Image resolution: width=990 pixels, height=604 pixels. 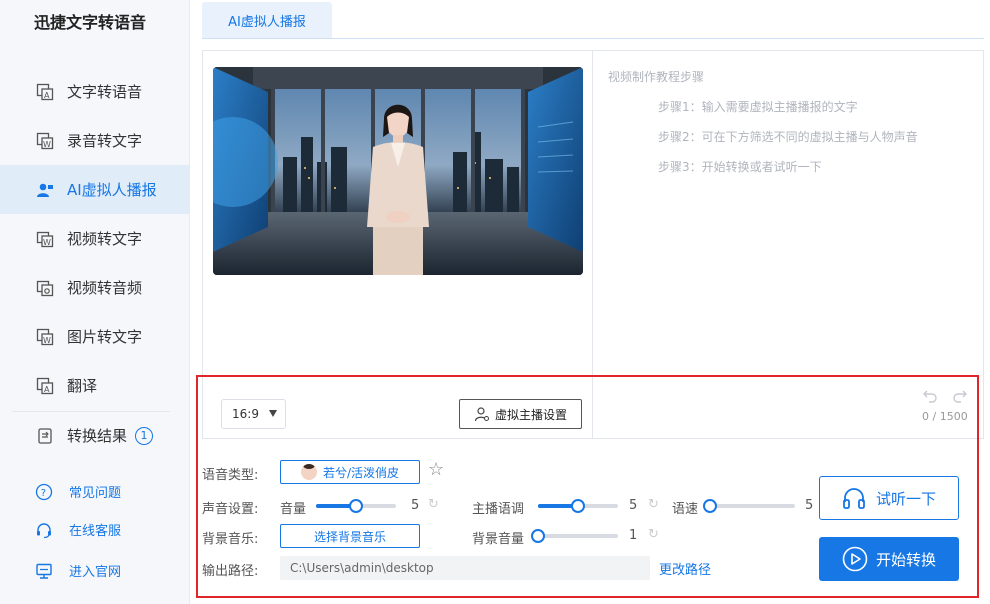 I want to click on sidebar-item-recording-to-text: W 录音转文字, so click(x=95, y=140).